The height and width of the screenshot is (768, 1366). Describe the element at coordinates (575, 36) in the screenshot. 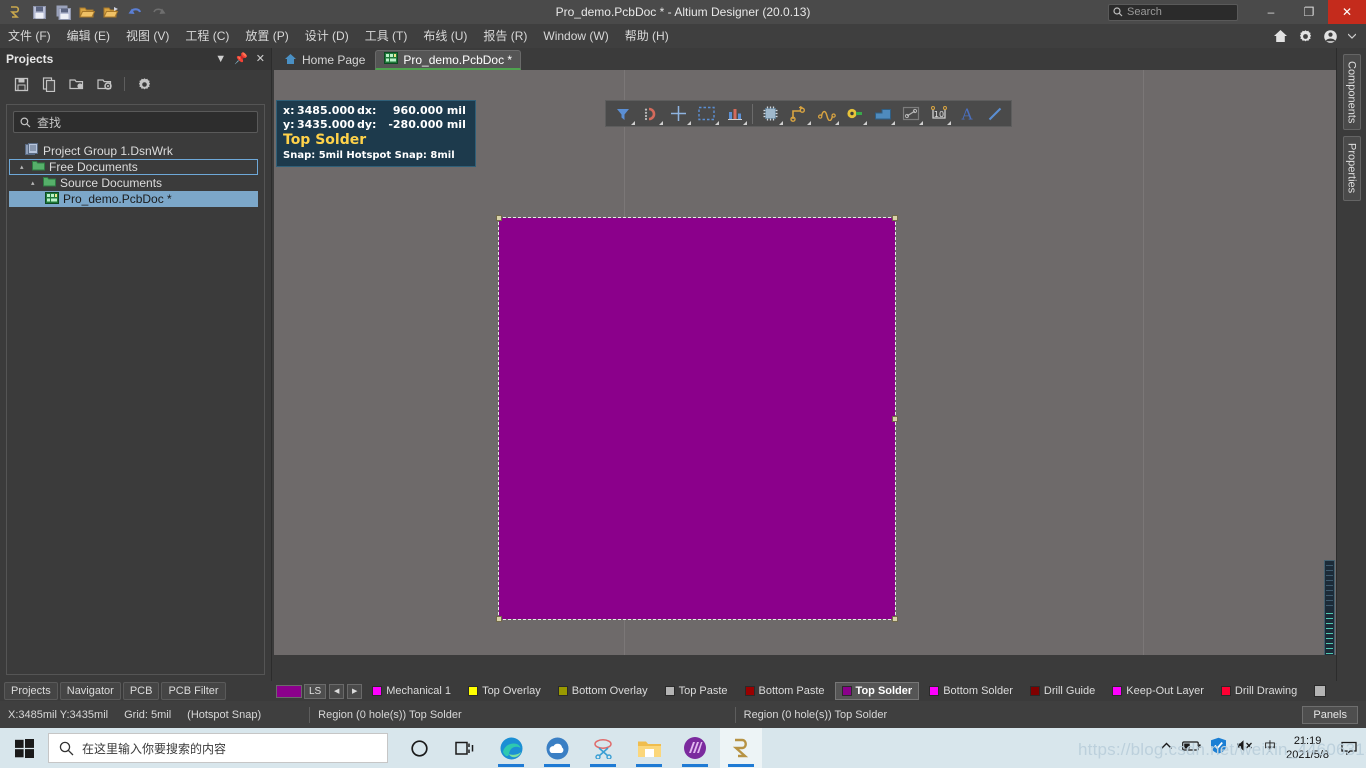

I see `menu-window: Window (W)` at that location.